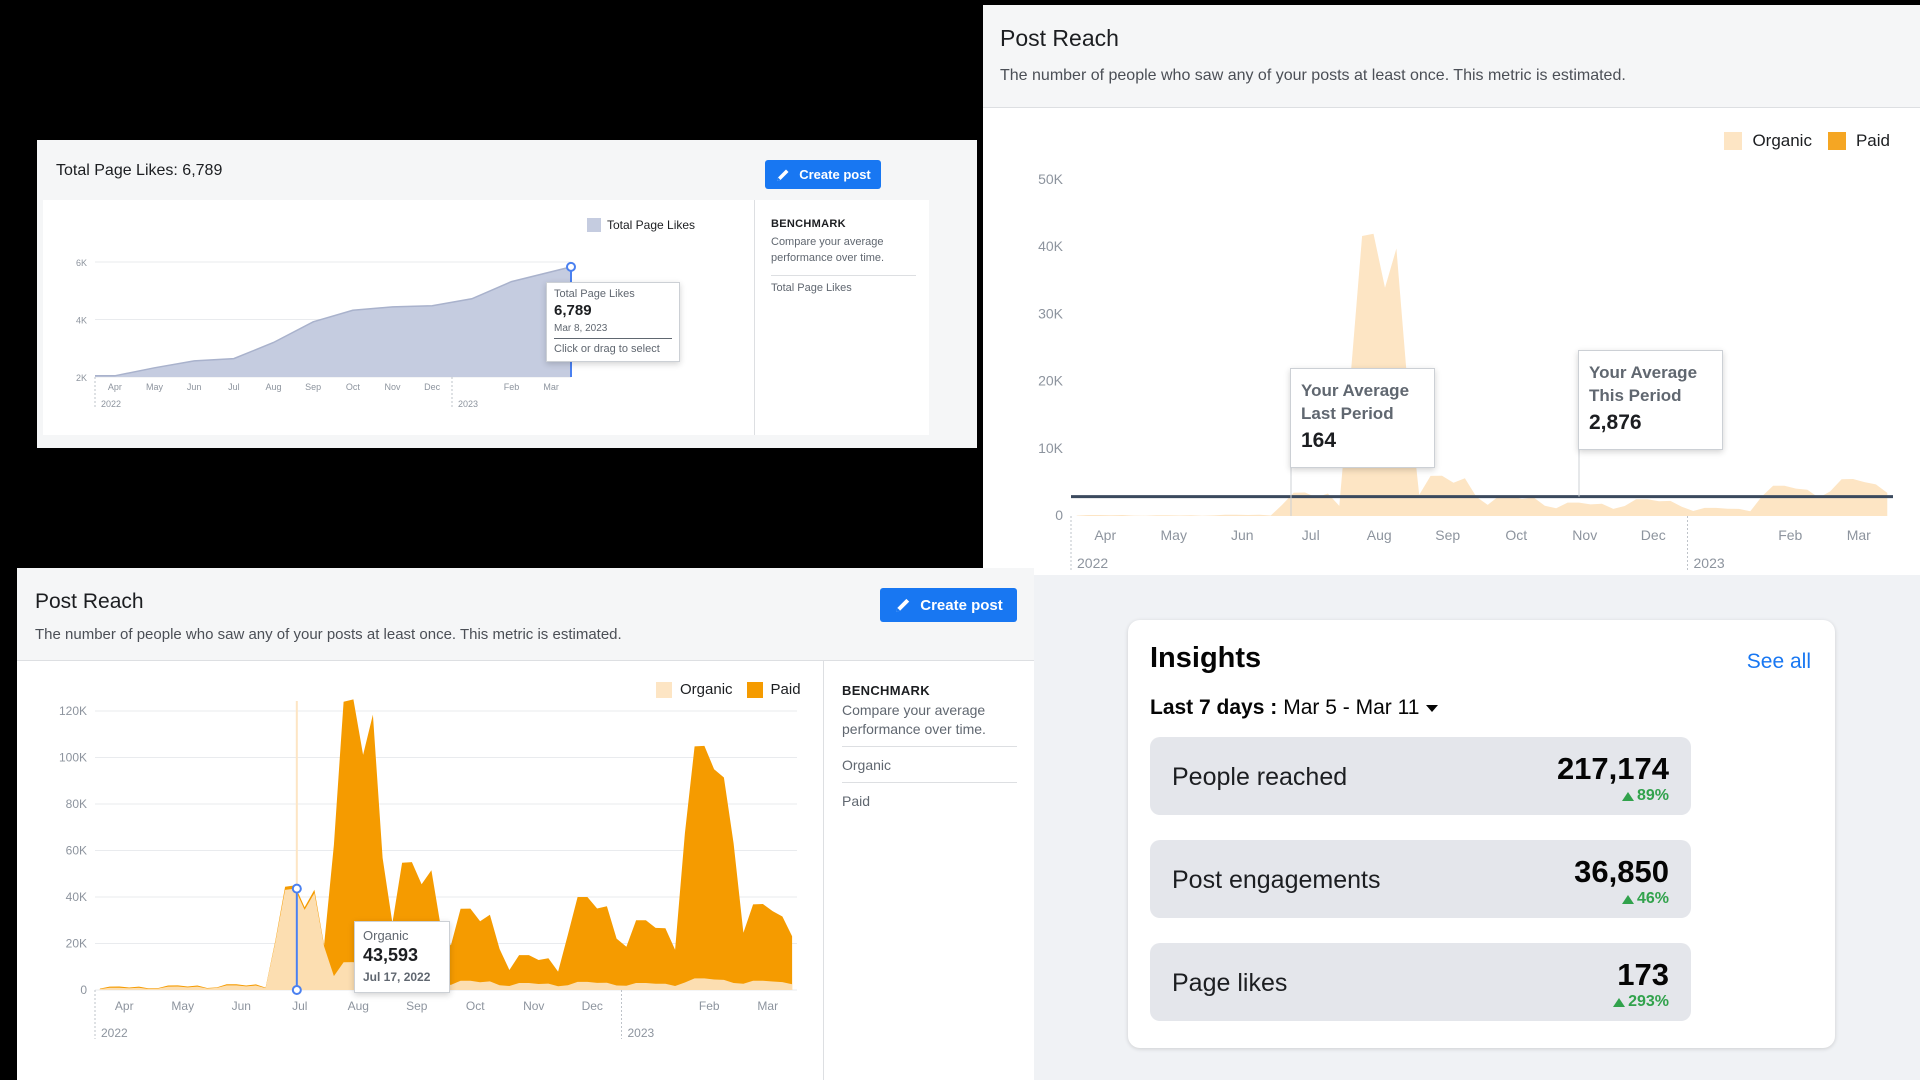 This screenshot has width=1920, height=1080. I want to click on metric-people-reached: People reached 217,174 89%, so click(1420, 776).